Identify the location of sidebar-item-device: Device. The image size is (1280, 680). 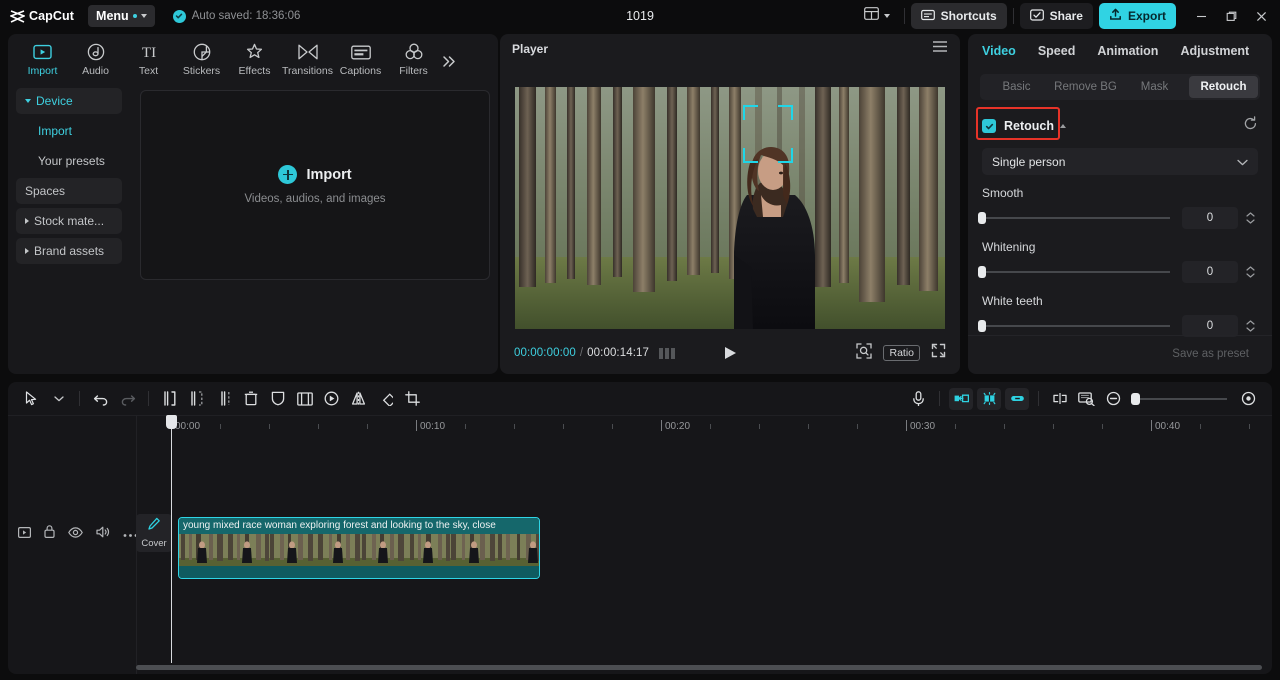
(69, 101).